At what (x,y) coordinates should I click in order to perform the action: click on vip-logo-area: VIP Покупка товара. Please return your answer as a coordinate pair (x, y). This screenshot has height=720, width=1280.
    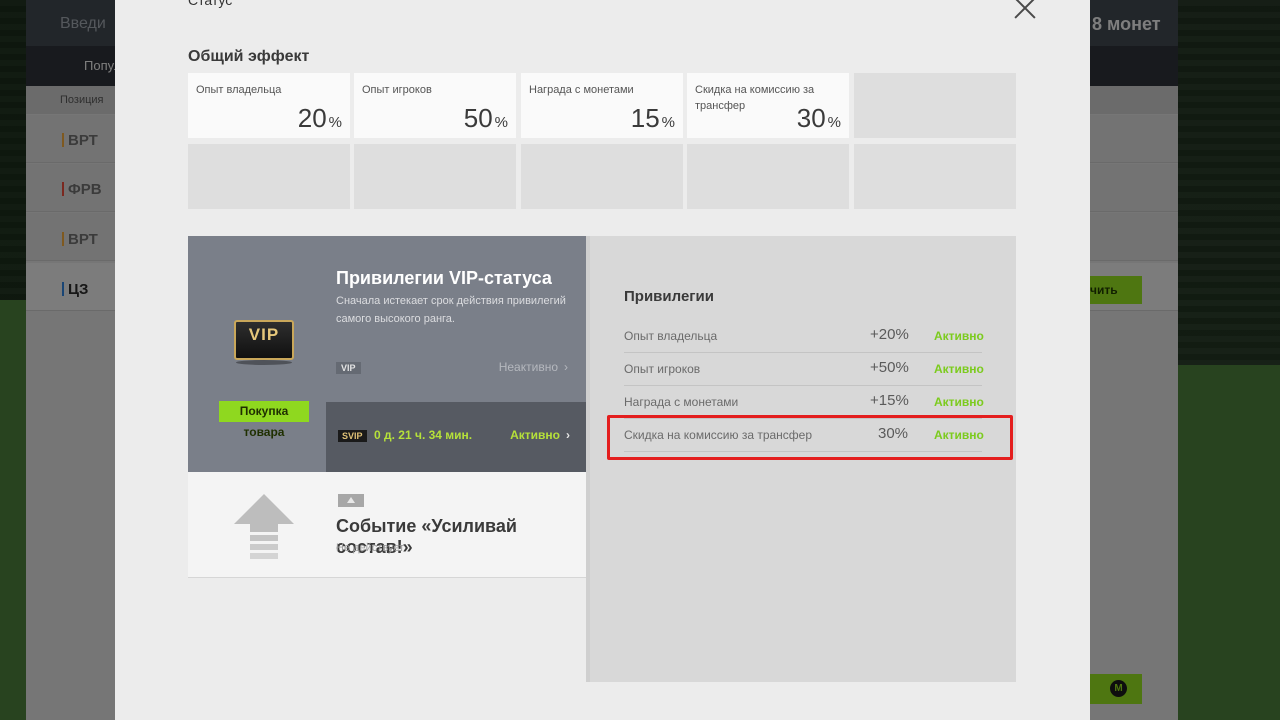
    Looking at the image, I should click on (257, 354).